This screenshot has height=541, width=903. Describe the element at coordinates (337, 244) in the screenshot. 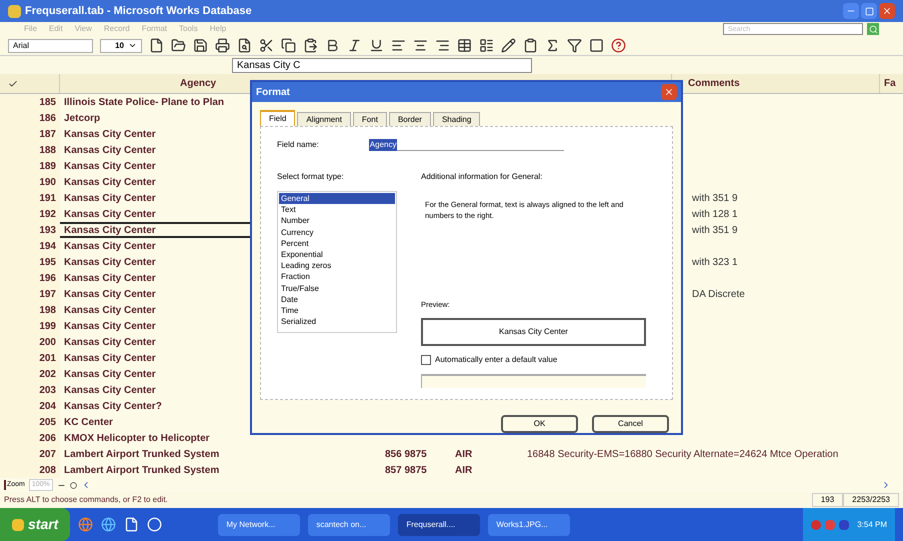

I see `format-type-option: Percent` at that location.